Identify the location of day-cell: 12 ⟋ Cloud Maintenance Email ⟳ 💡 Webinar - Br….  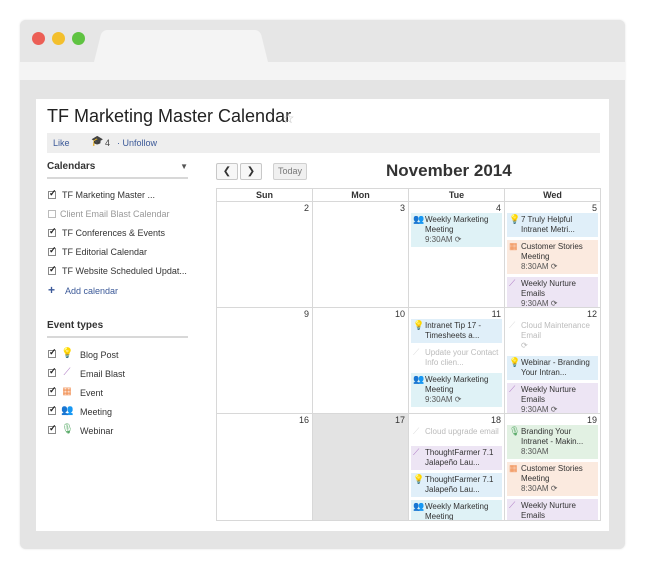
(552, 360).